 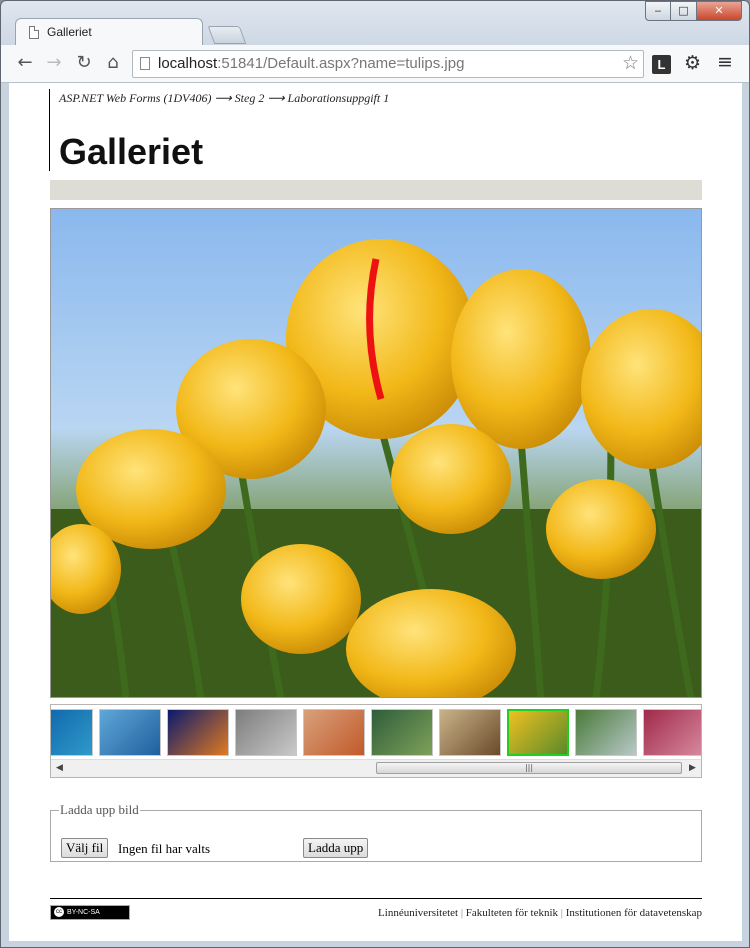 I want to click on scroll-left-arrow-icon: ◀, so click(x=59, y=768).